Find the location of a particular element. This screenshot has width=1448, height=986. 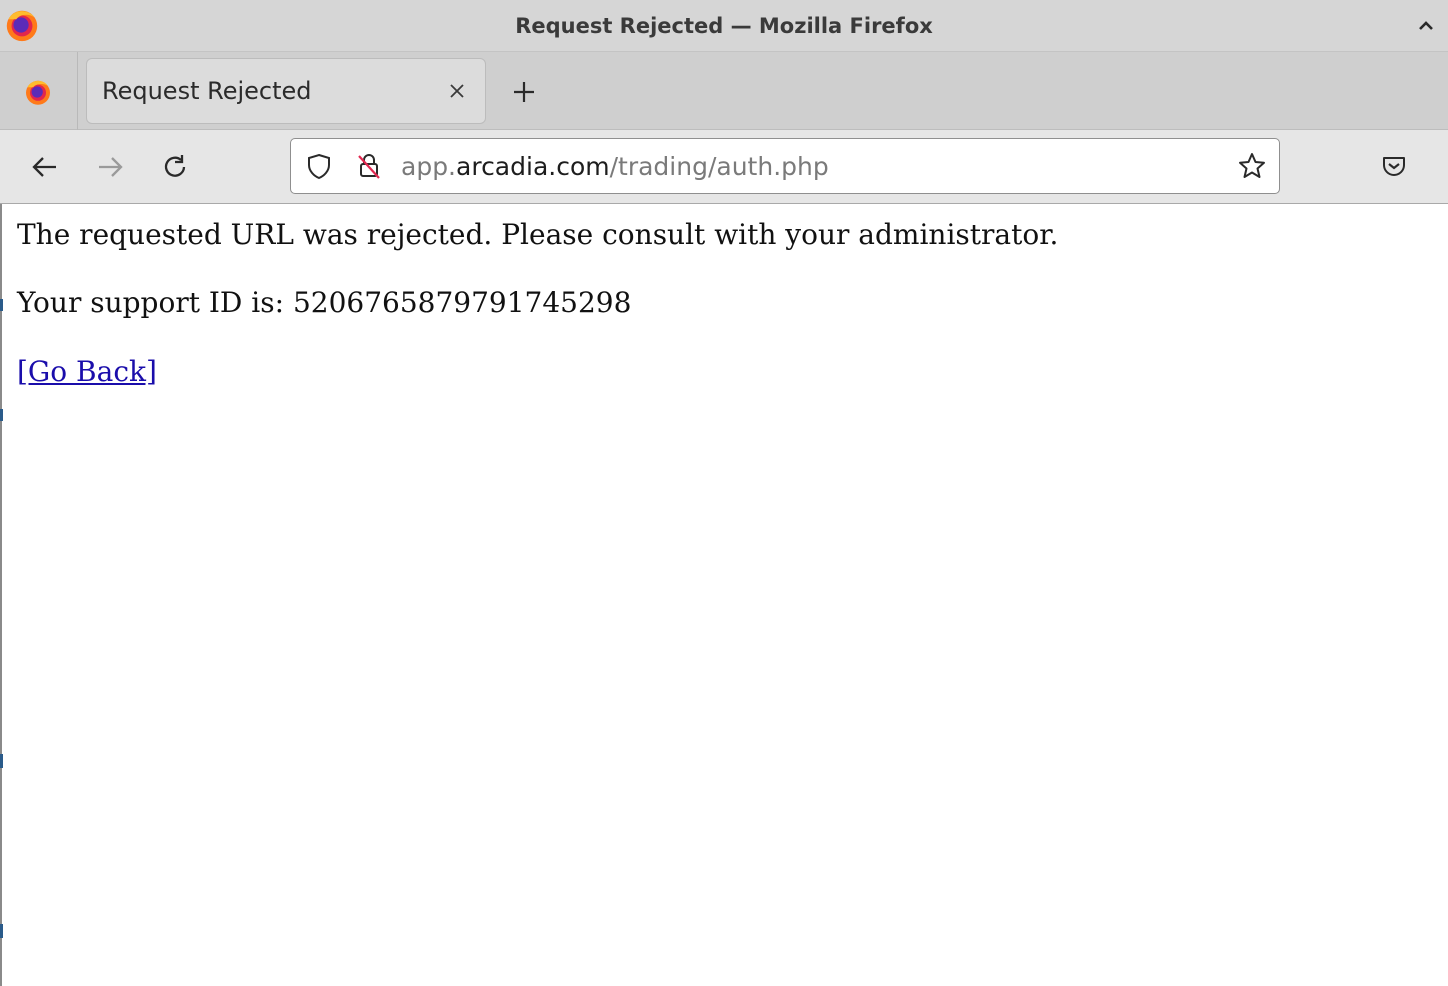

url-text: app.arcadia.com/trading/auth.php is located at coordinates (615, 166).